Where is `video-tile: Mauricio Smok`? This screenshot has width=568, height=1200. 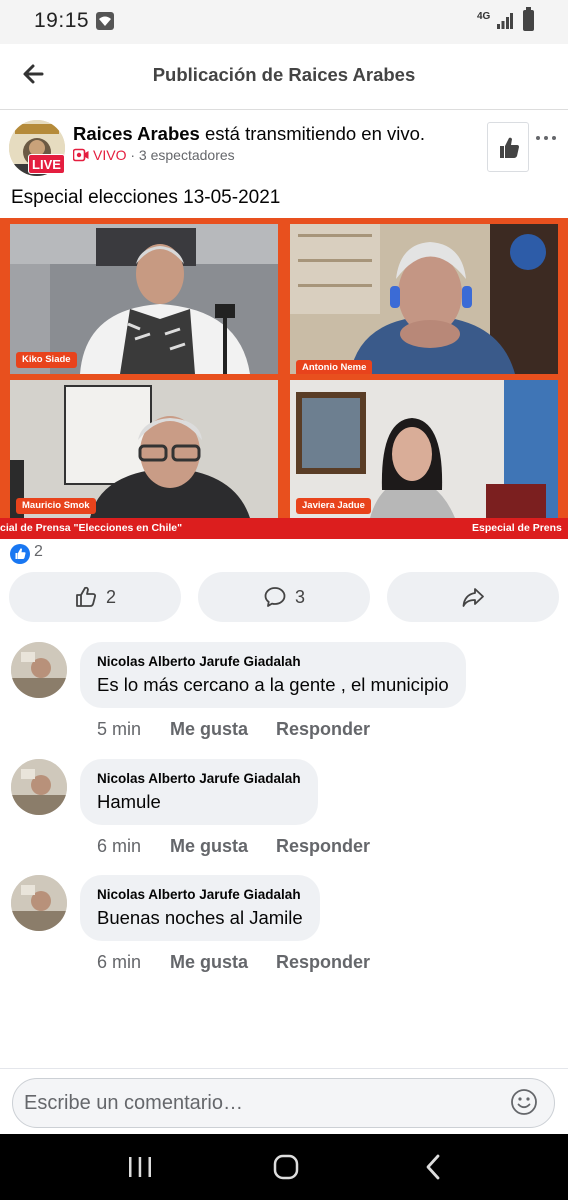 video-tile: Mauricio Smok is located at coordinates (144, 449).